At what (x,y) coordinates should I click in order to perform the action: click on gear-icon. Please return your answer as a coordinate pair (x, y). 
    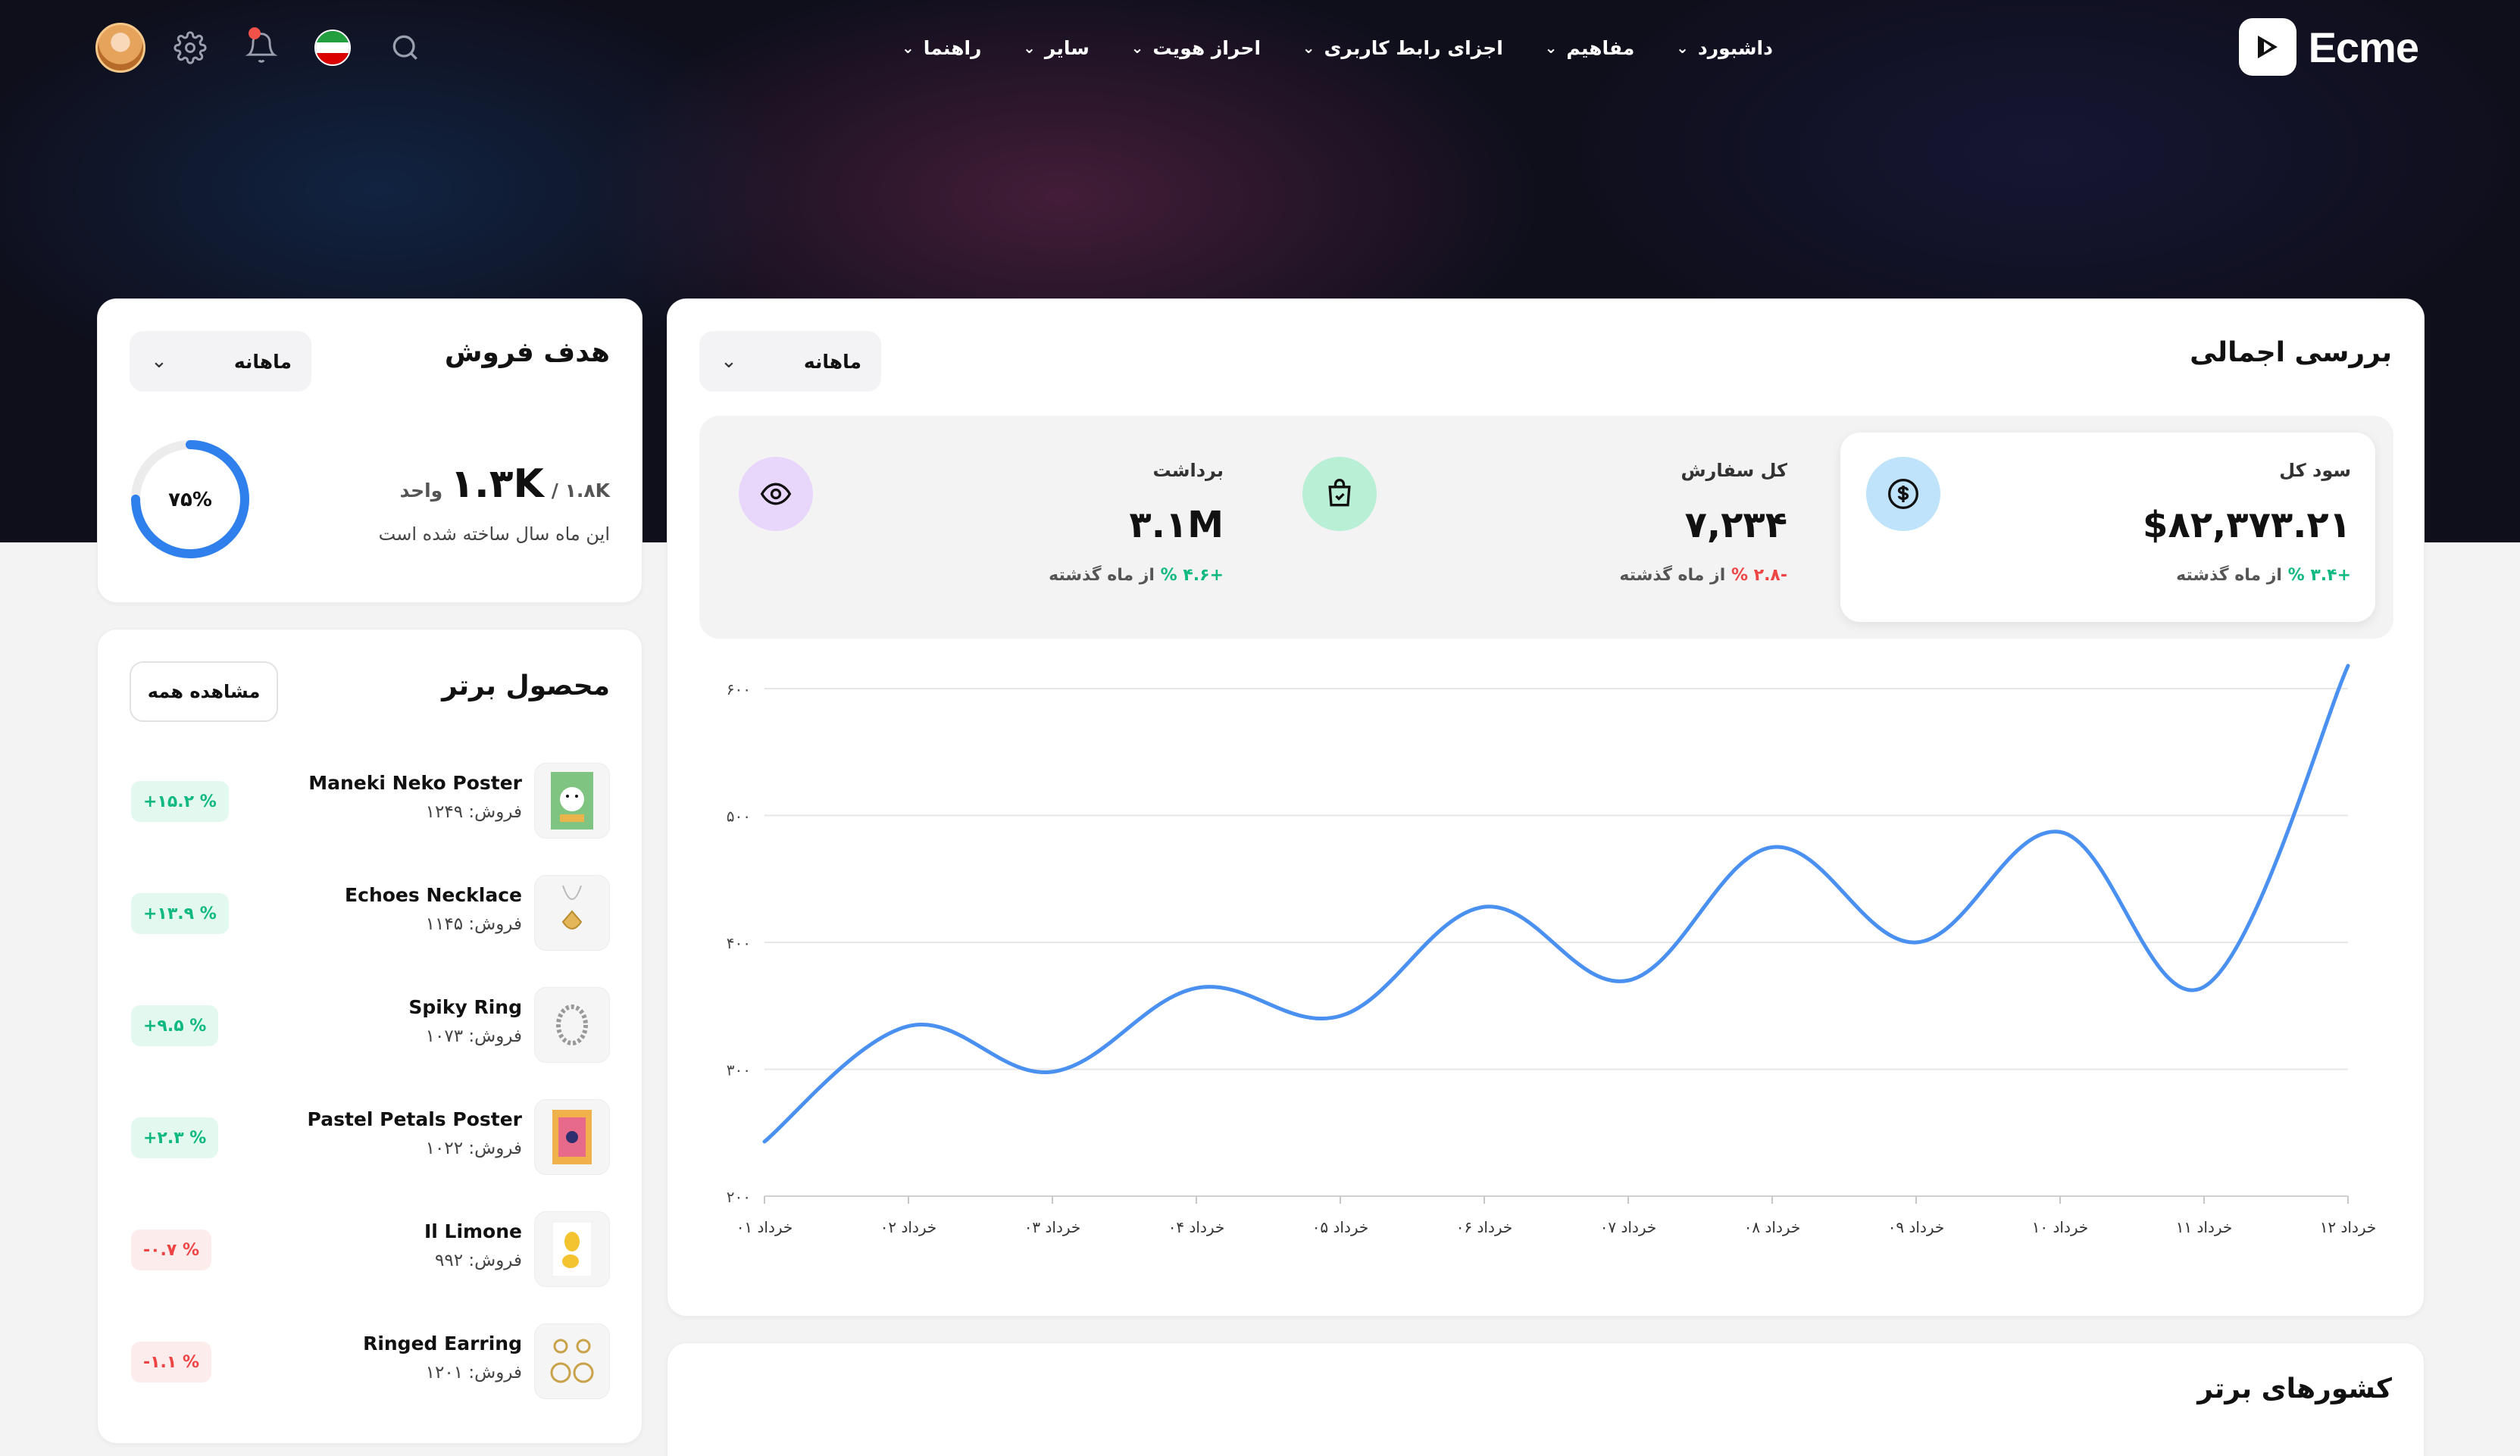
    Looking at the image, I should click on (190, 48).